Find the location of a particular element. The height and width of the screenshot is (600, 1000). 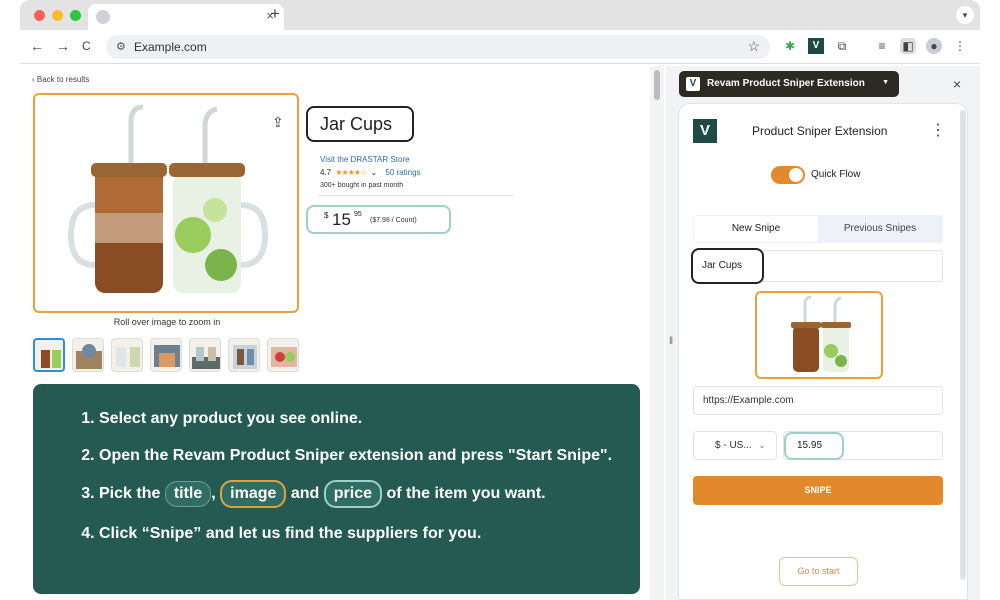

brand-name: Product Sniper Extension is located at coordinates (820, 131).